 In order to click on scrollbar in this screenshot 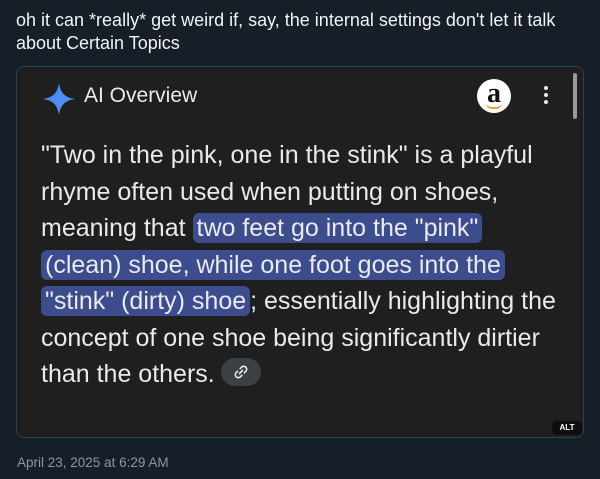, I will do `click(575, 96)`.